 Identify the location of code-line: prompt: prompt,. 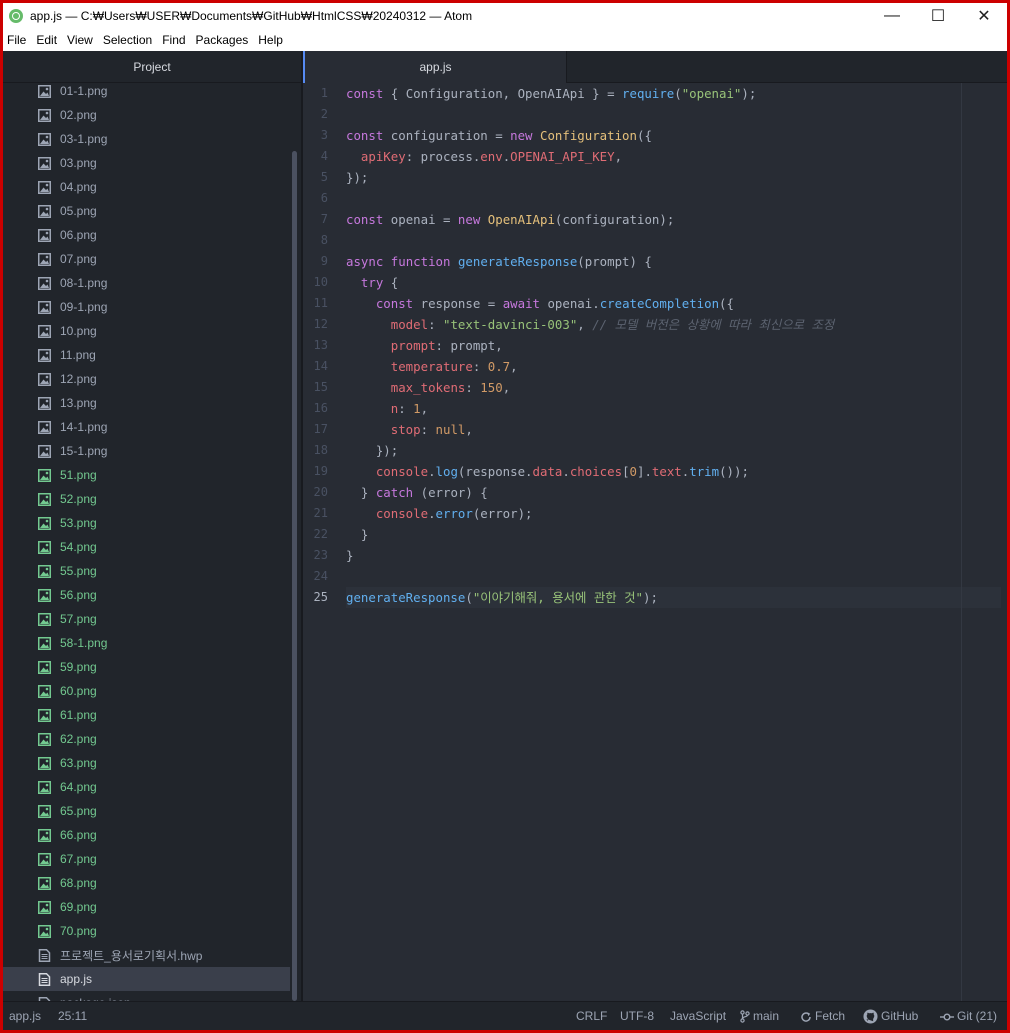
(673, 345).